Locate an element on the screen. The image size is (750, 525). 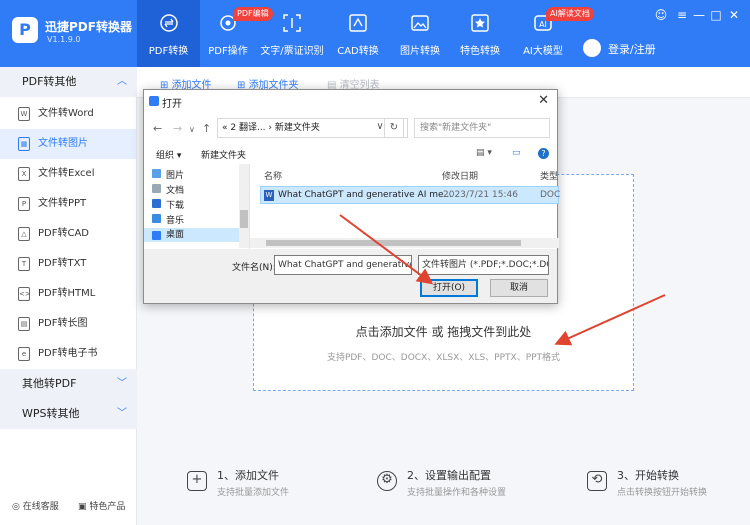
picture-icon: ▦ is located at coordinates (24, 144).